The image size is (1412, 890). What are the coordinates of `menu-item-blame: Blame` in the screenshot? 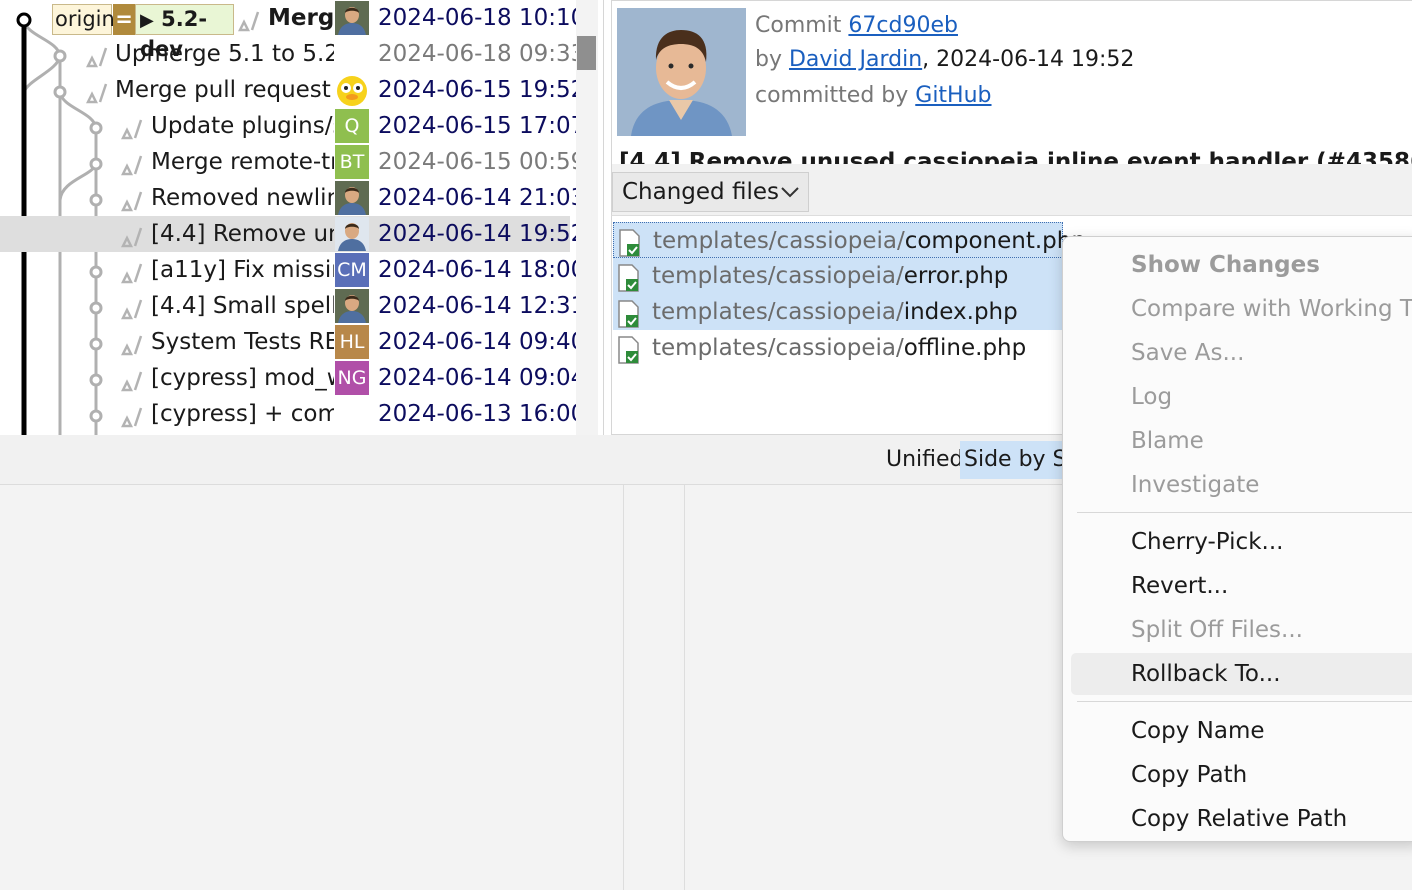 It's located at (1167, 441).